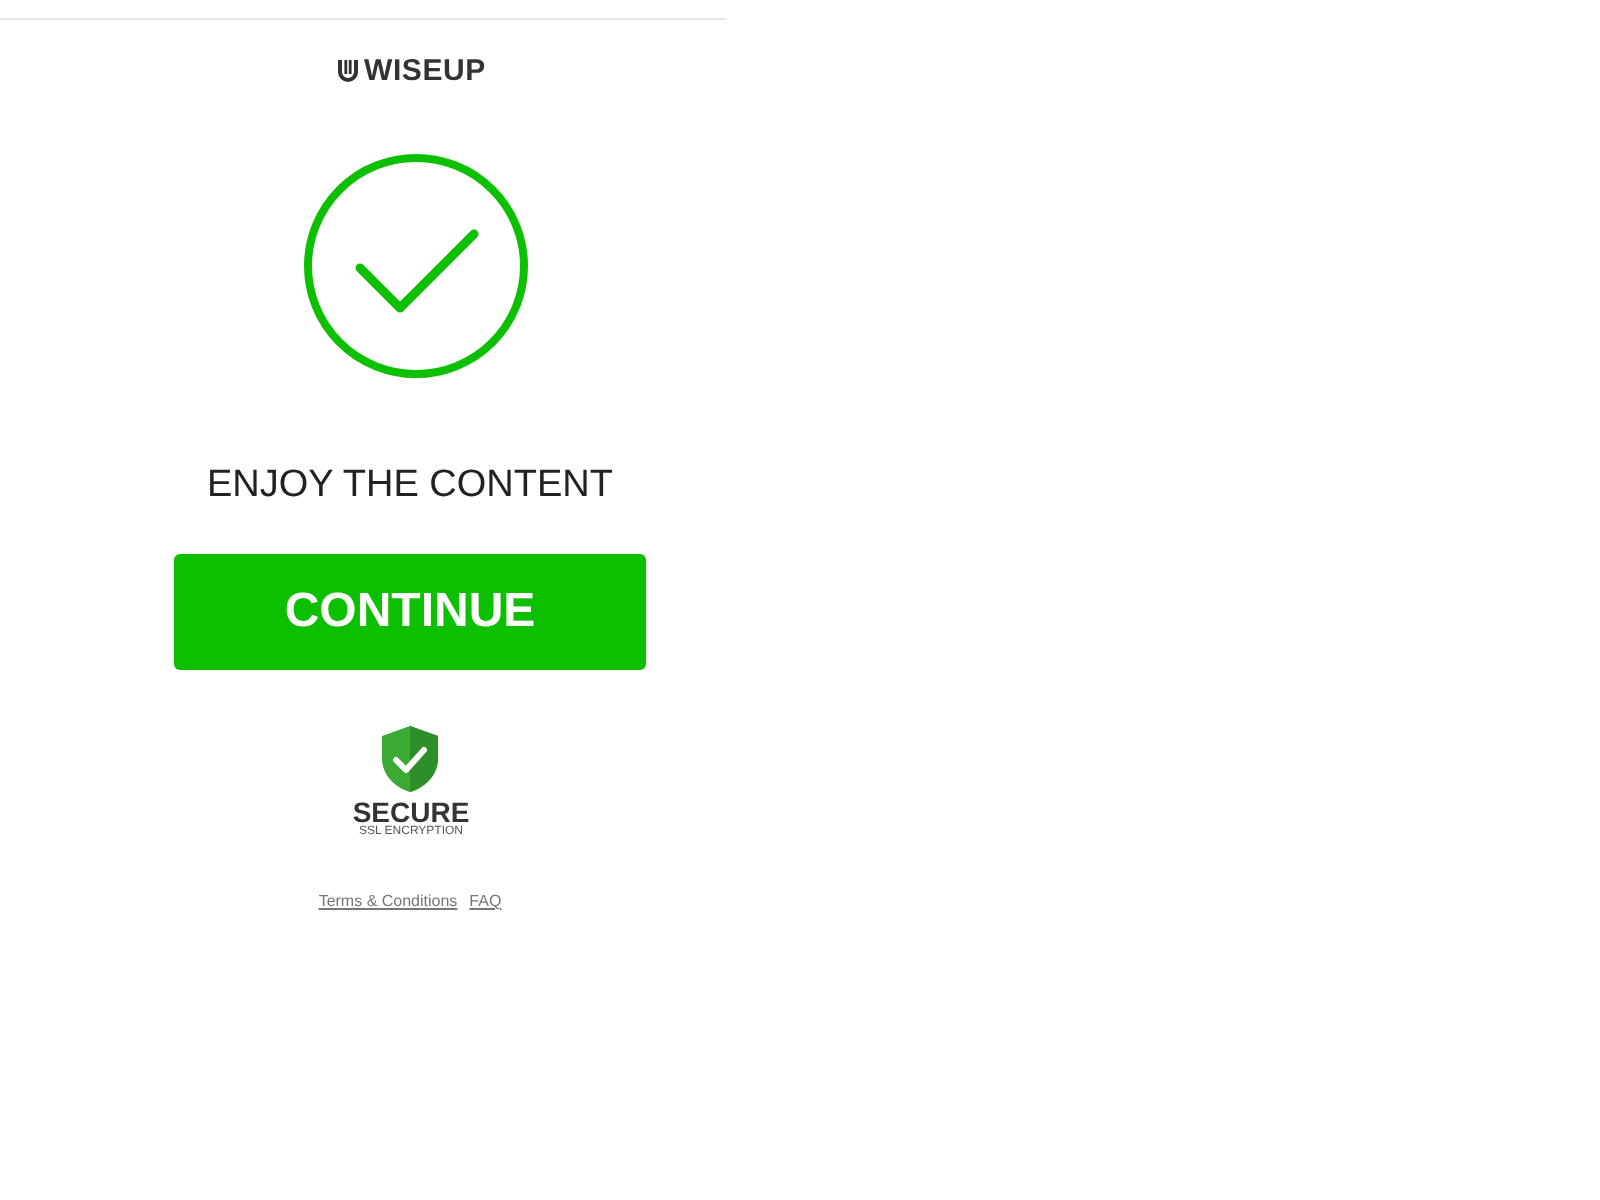  What do you see at coordinates (410, 759) in the screenshot?
I see `shield-check-icon` at bounding box center [410, 759].